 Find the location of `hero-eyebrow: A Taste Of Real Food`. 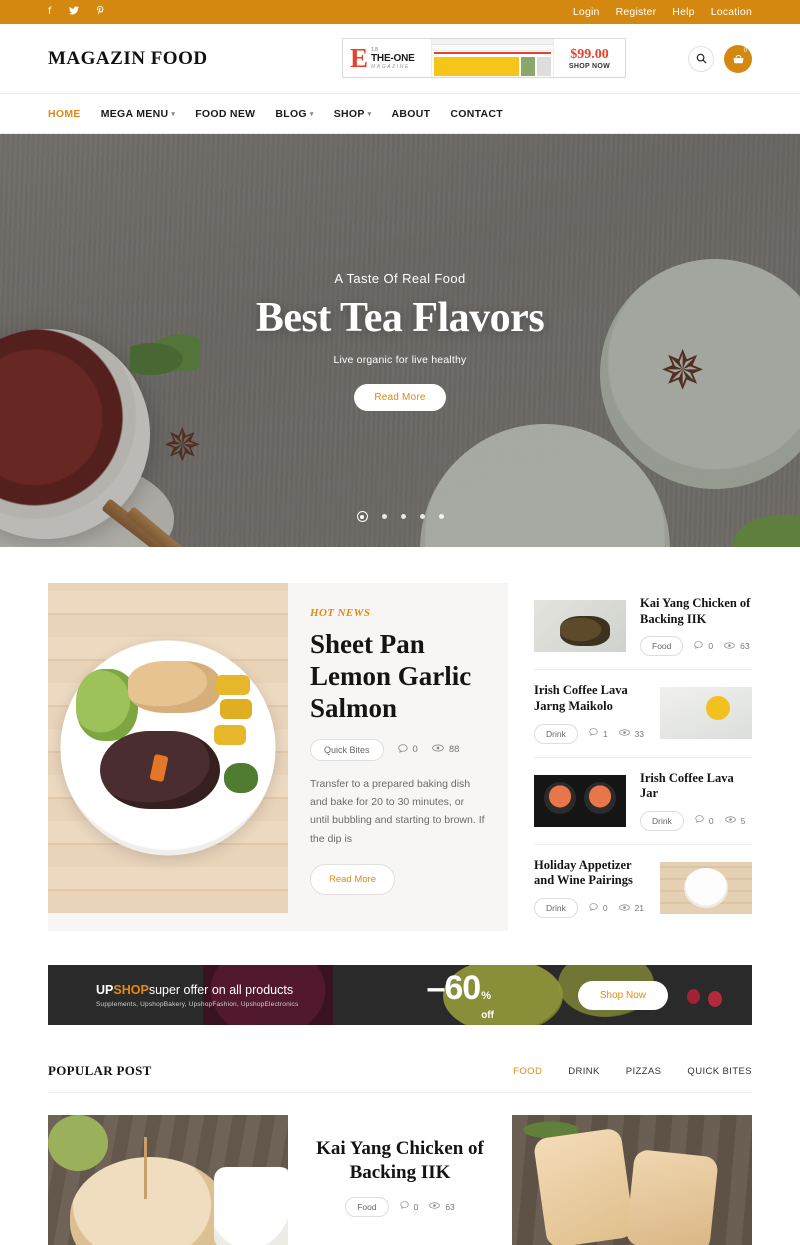

hero-eyebrow: A Taste Of Real Food is located at coordinates (400, 278).